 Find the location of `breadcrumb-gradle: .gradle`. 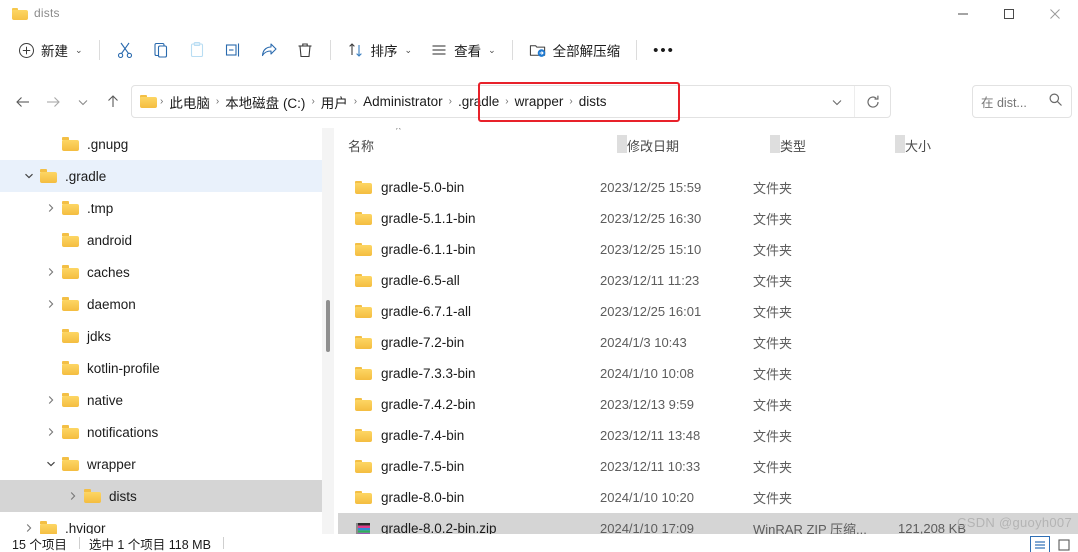

breadcrumb-gradle: .gradle is located at coordinates (478, 101).